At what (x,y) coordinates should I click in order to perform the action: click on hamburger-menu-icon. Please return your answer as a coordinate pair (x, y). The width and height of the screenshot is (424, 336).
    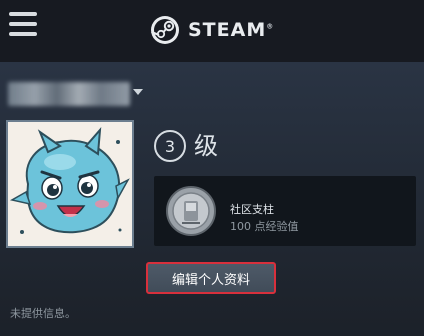
    Looking at the image, I should click on (23, 24).